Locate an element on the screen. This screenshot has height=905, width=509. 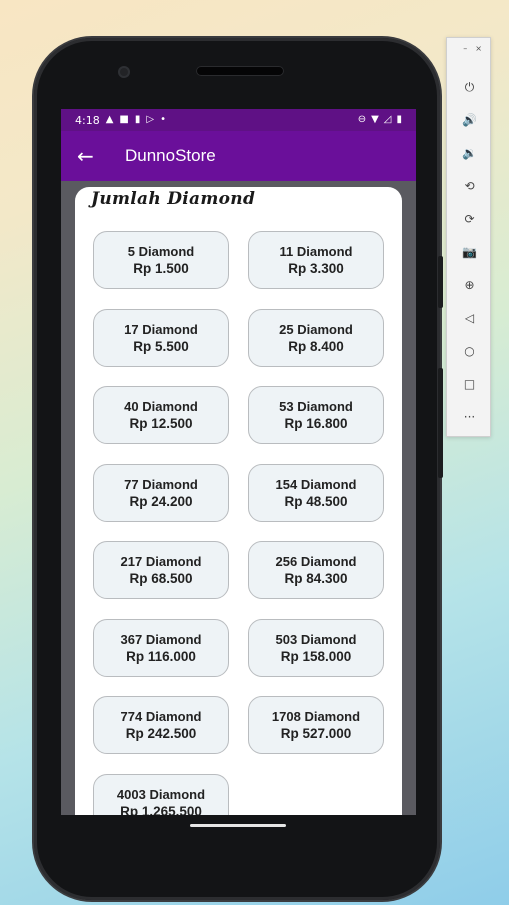
power-side-button is located at coordinates (440, 282).